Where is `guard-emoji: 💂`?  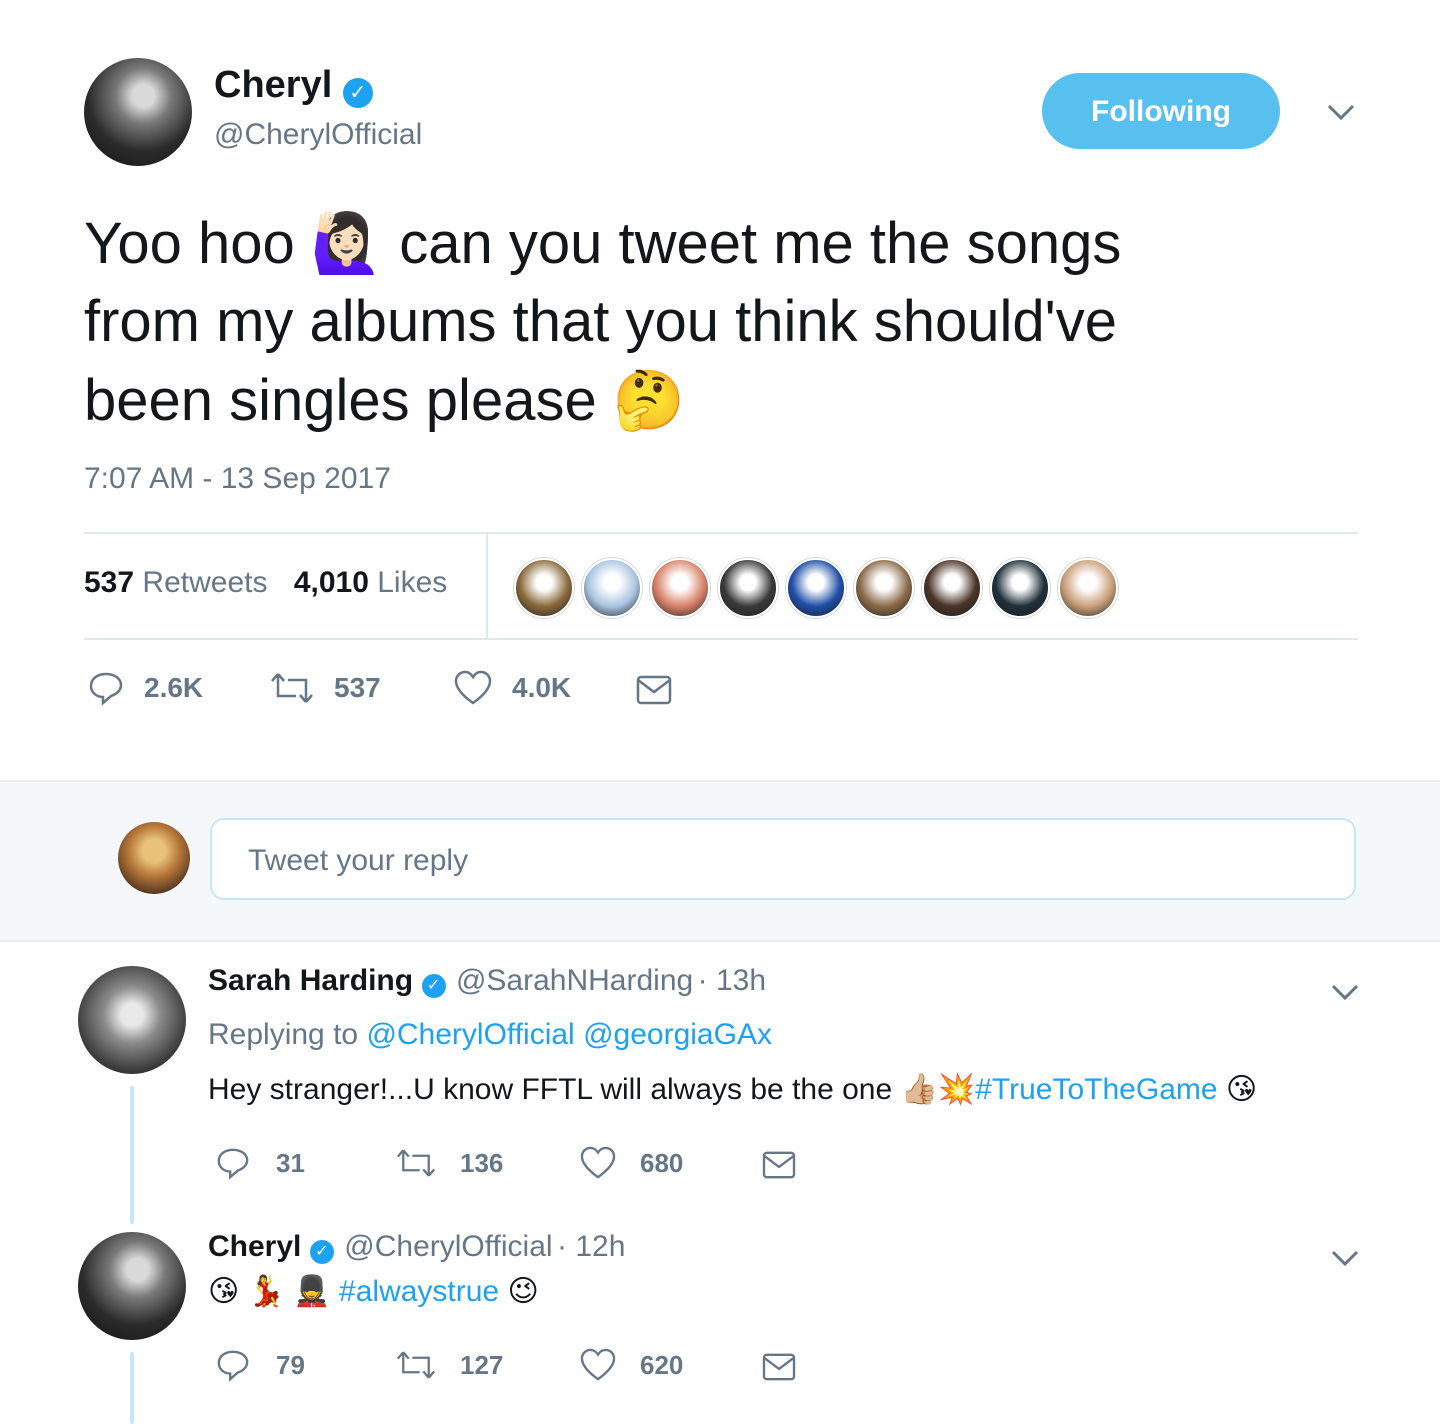 guard-emoji: 💂 is located at coordinates (312, 1291).